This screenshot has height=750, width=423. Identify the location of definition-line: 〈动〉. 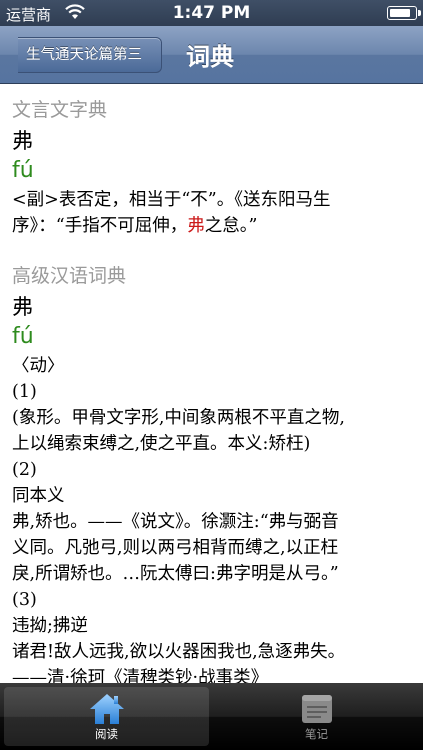
(38, 366).